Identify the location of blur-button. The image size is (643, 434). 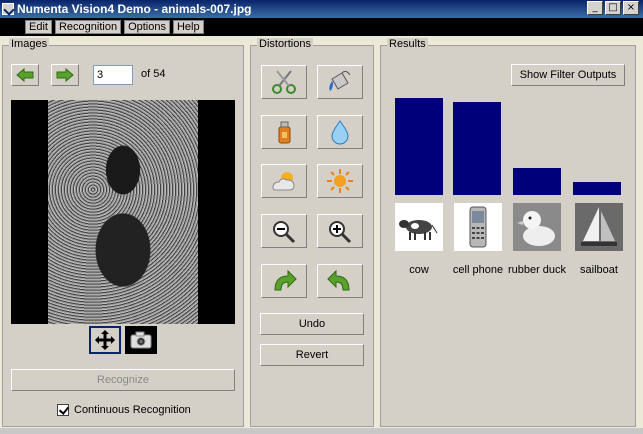
(340, 132).